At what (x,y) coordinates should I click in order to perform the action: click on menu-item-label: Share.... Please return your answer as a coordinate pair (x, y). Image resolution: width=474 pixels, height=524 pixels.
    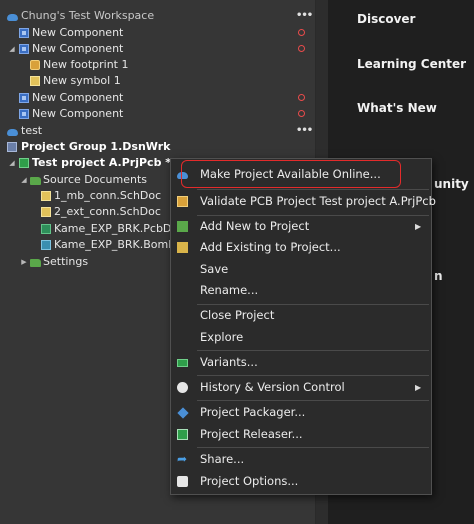
    Looking at the image, I should click on (222, 459).